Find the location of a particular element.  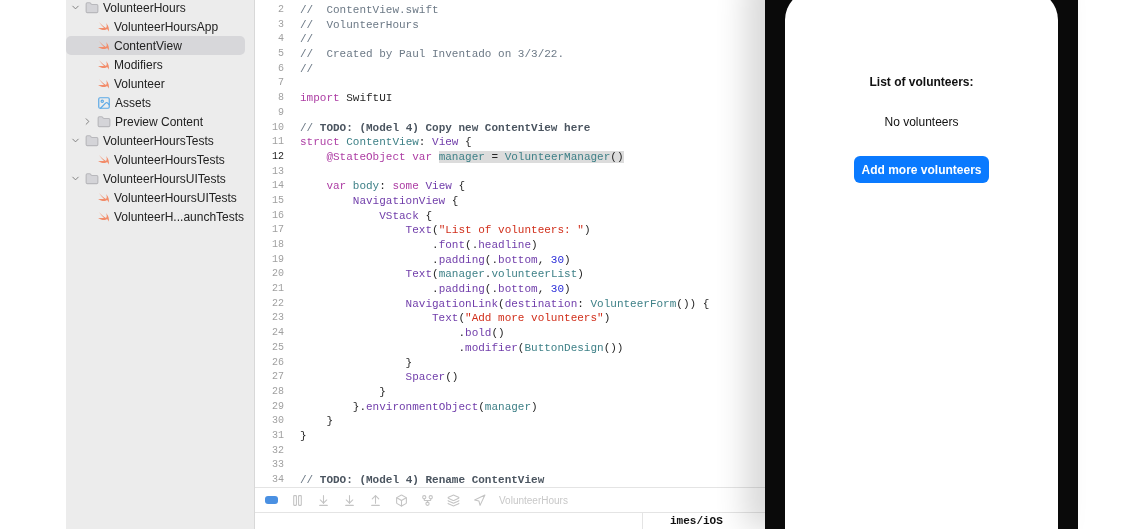

line-number: 27 is located at coordinates (278, 377).